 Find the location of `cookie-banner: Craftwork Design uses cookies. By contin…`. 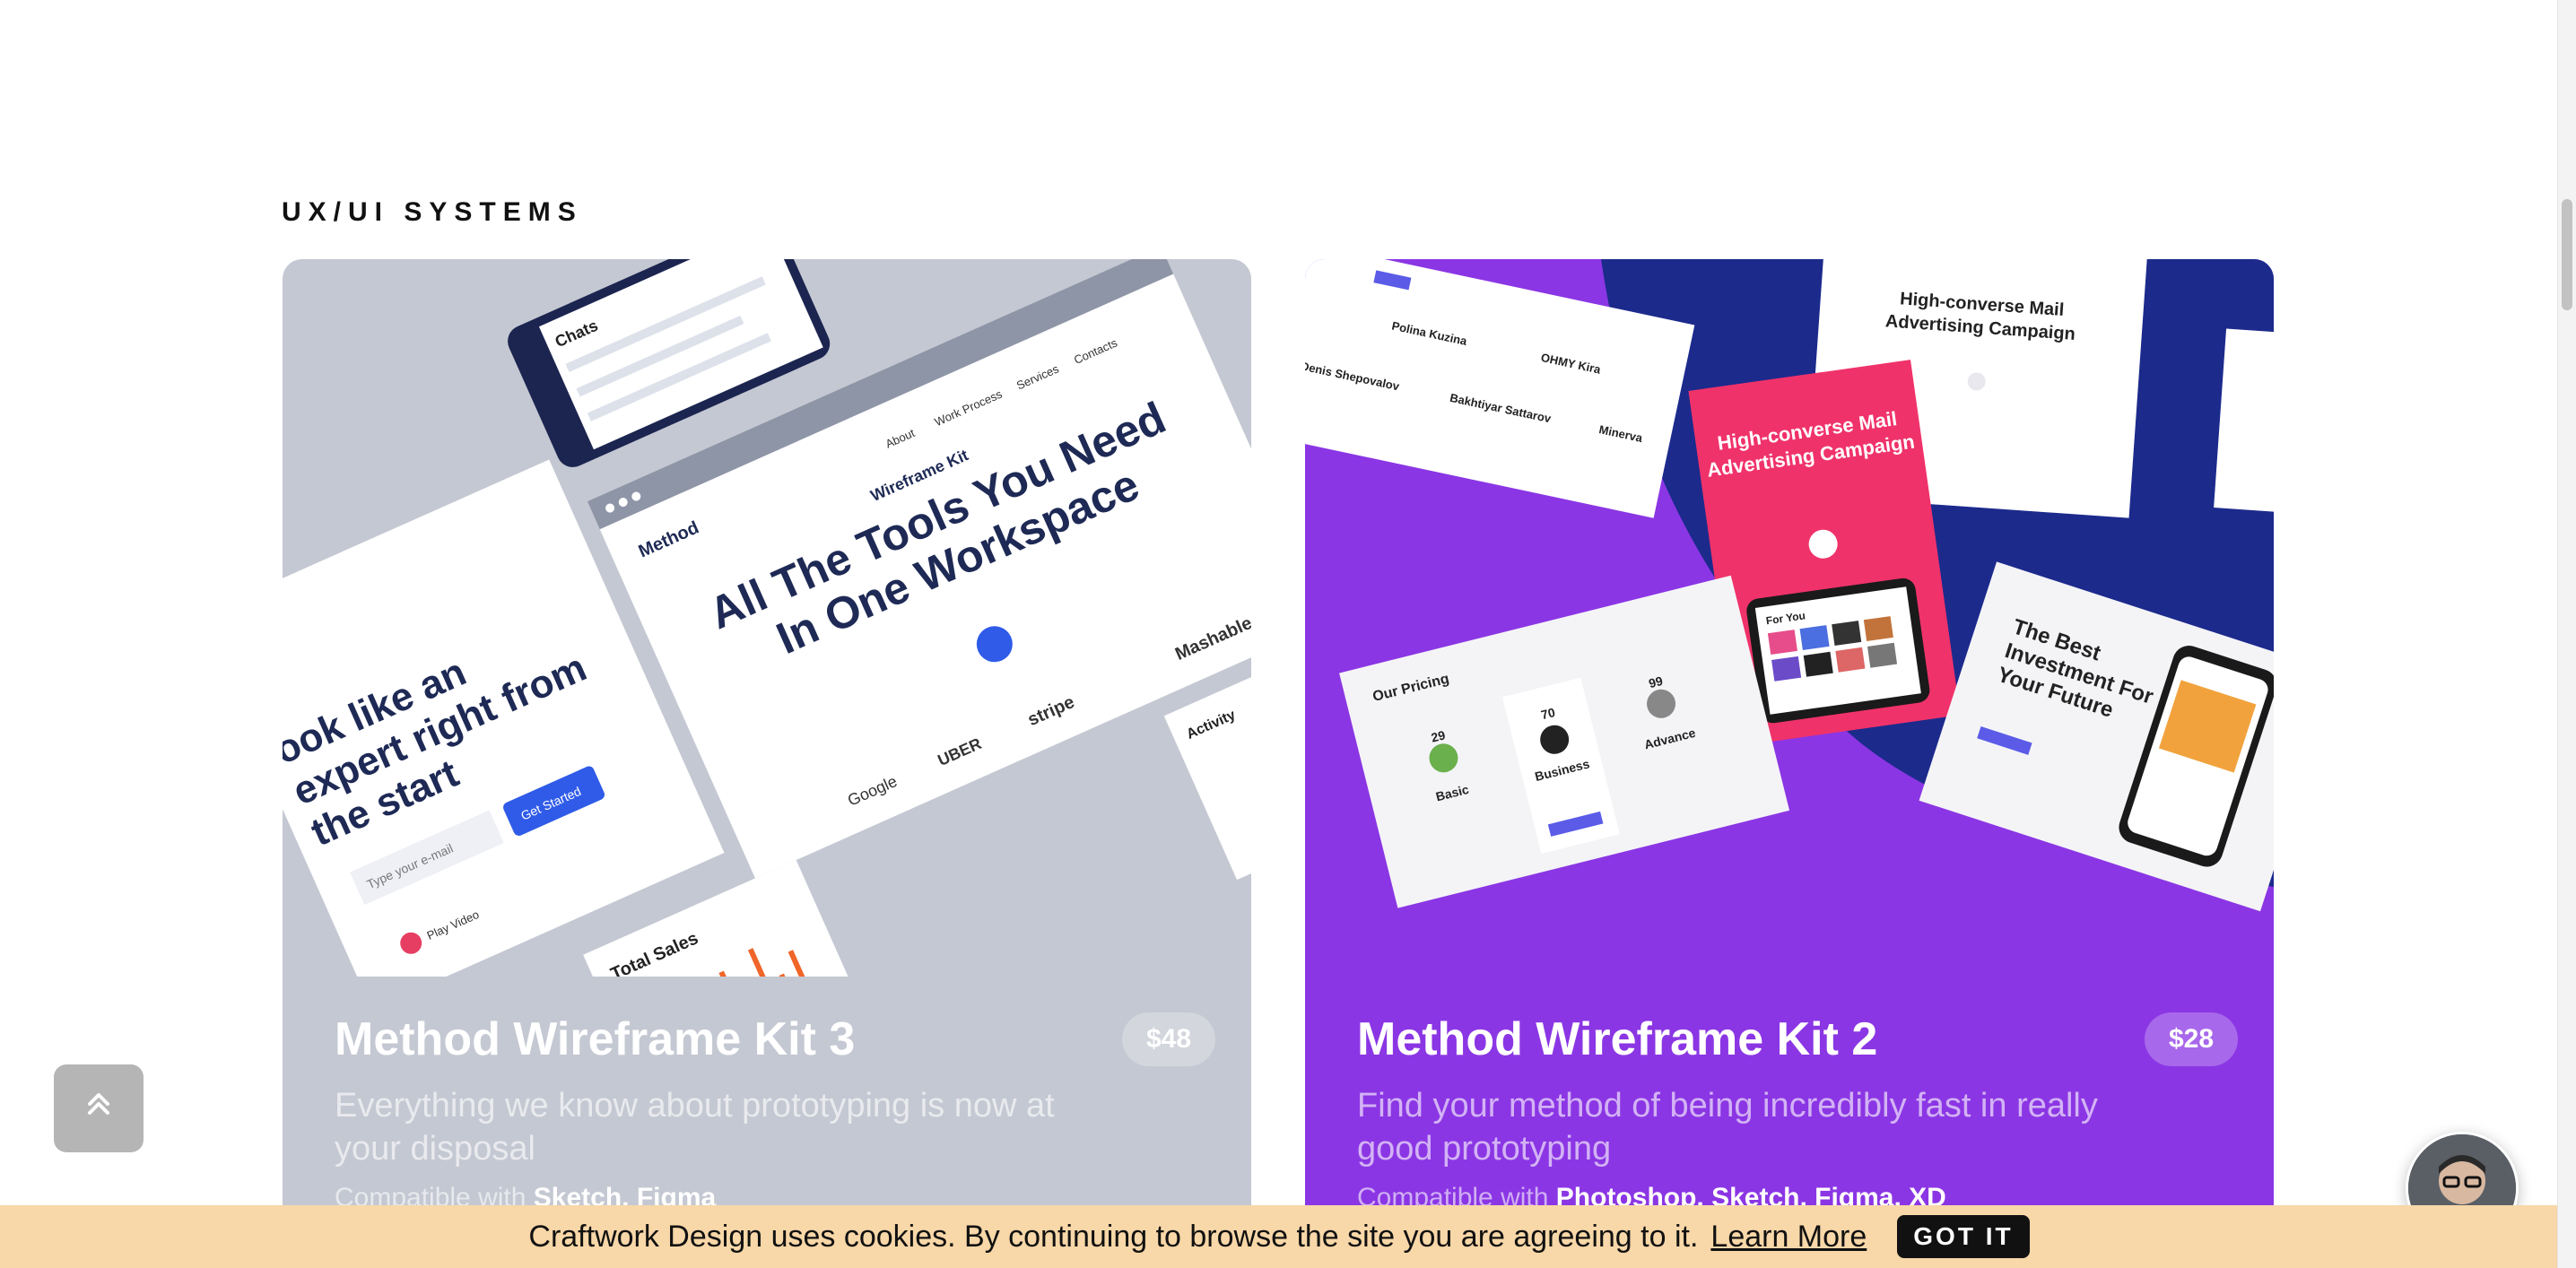

cookie-banner: Craftwork Design uses cookies. By contin… is located at coordinates (1279, 1236).